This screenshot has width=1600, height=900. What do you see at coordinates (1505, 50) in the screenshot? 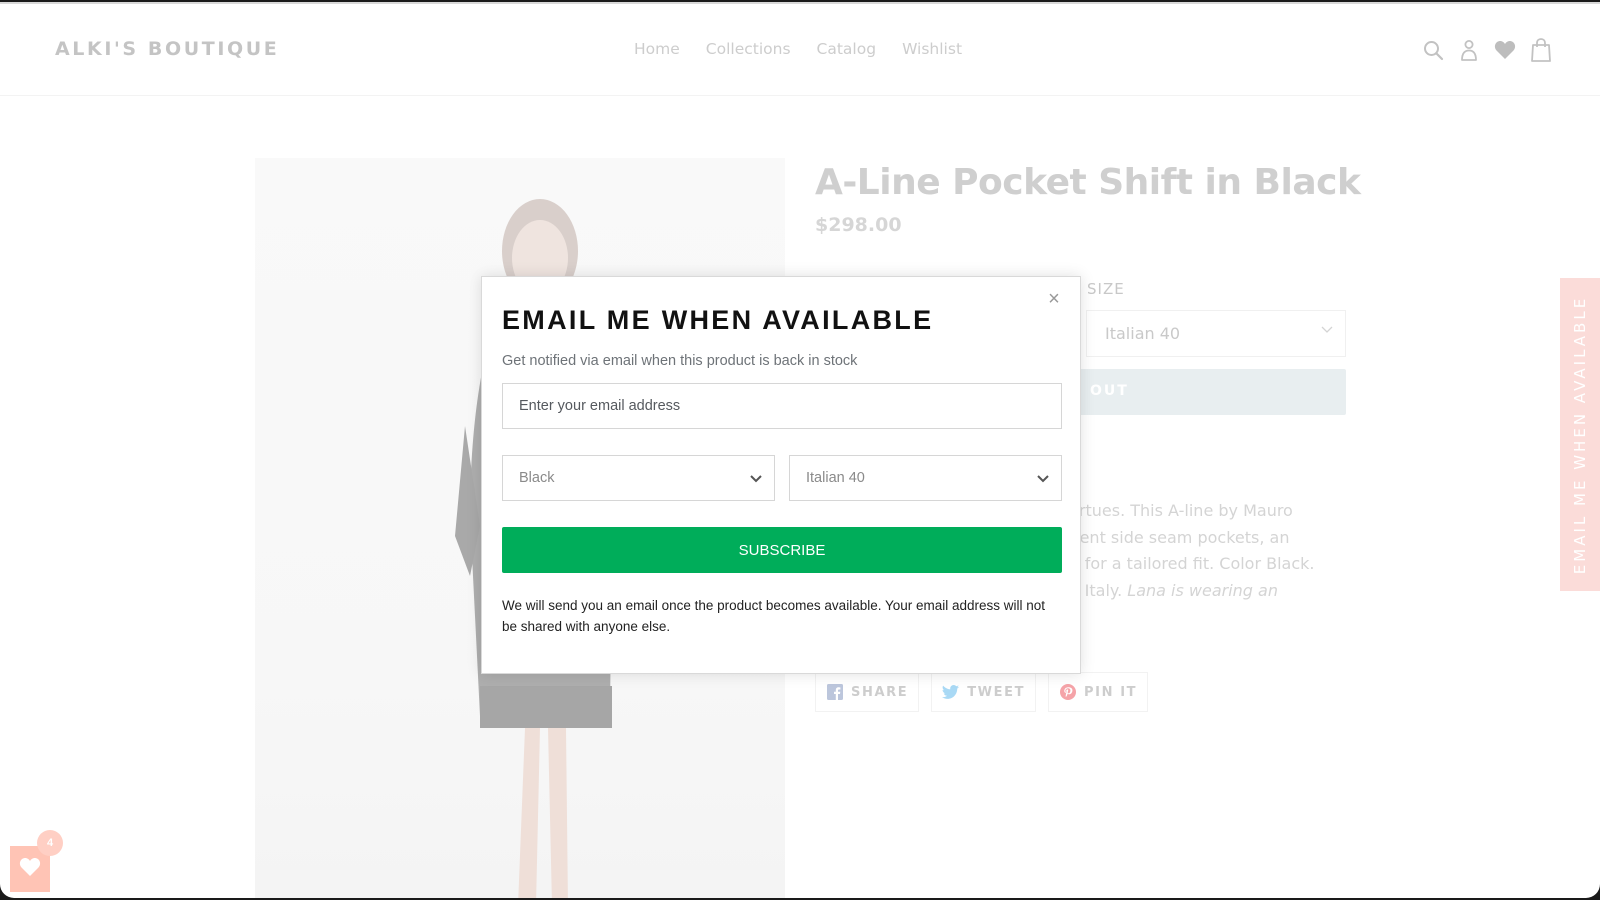
I see `wishlist-heart-icon` at bounding box center [1505, 50].